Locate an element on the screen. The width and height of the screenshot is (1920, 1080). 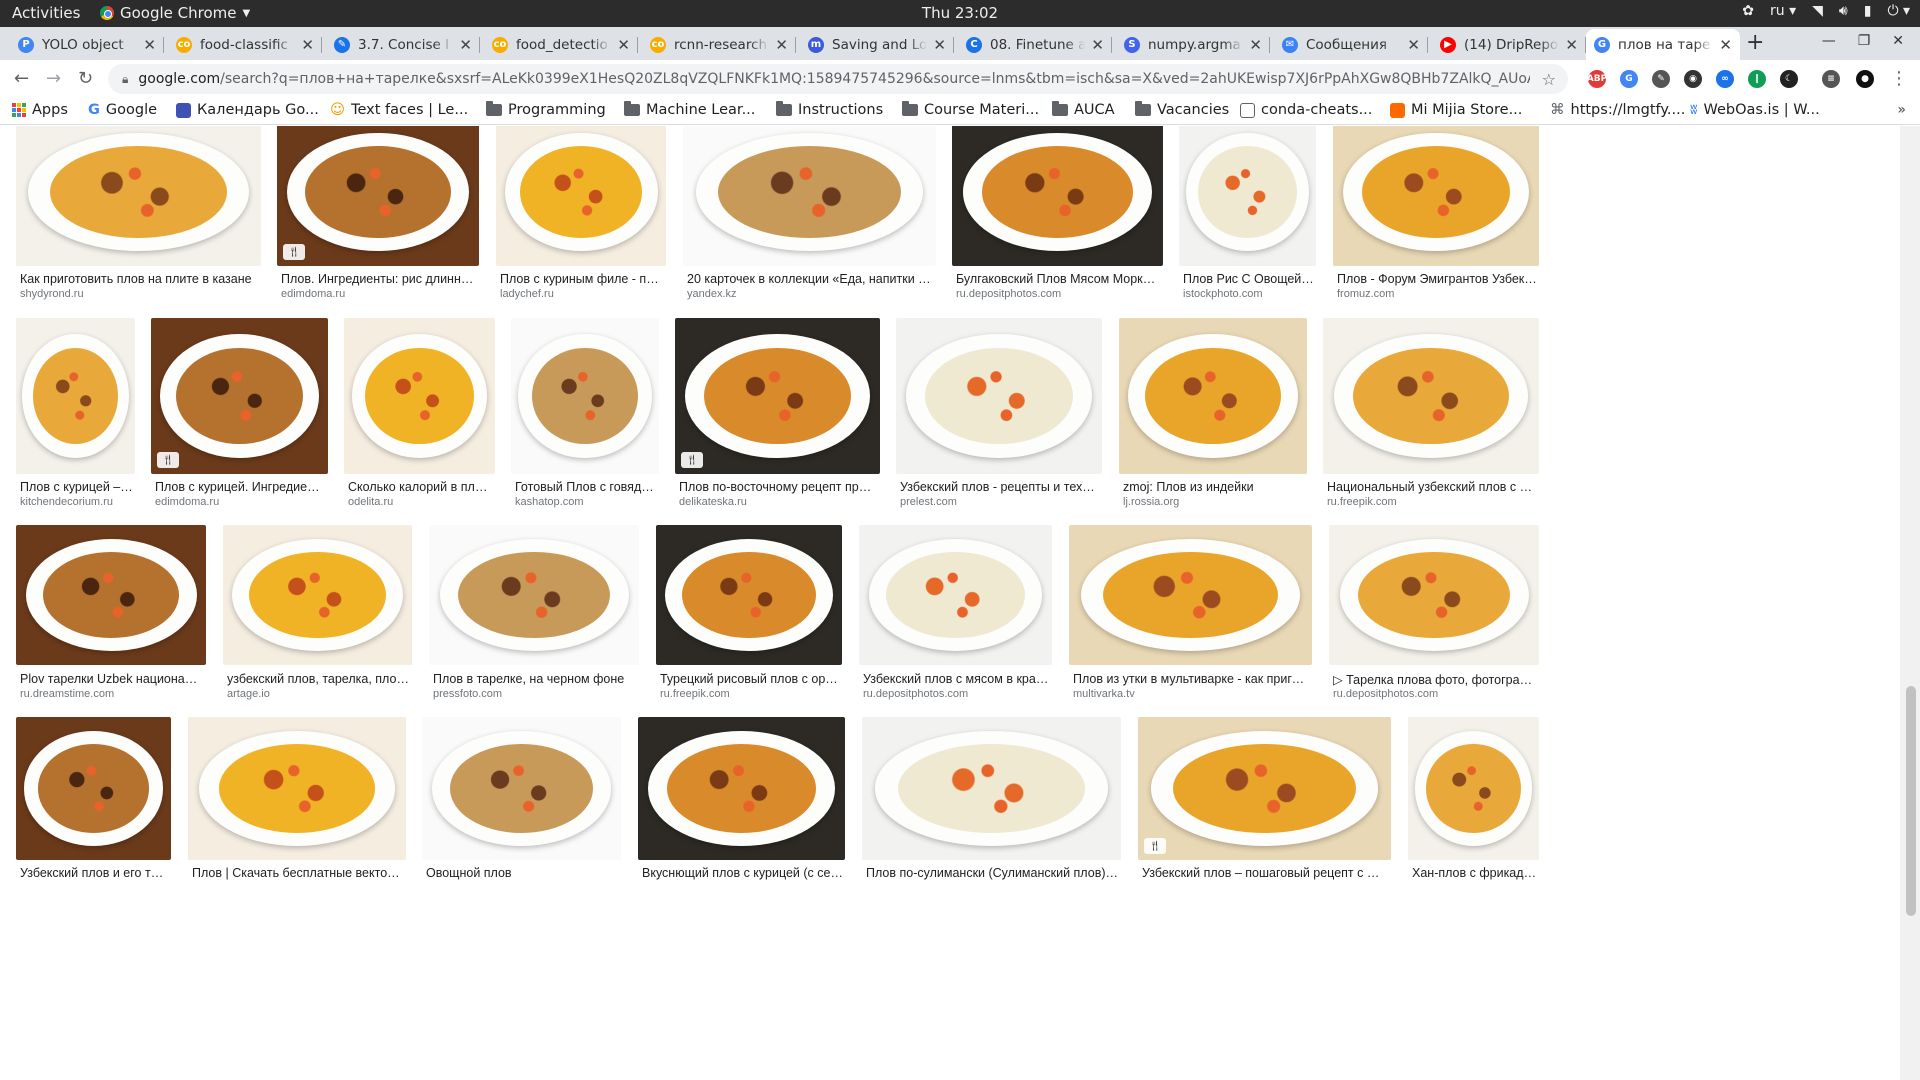
tab-3: ✎ 3.7. Concise I ✕ is located at coordinates (403, 44).